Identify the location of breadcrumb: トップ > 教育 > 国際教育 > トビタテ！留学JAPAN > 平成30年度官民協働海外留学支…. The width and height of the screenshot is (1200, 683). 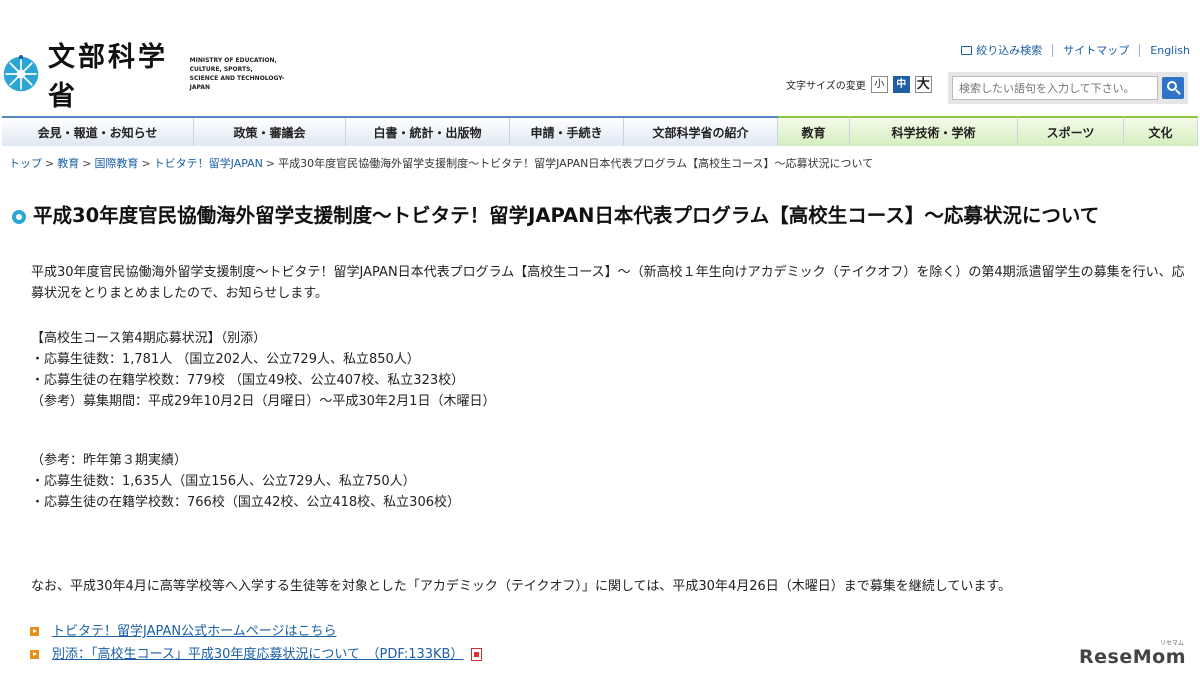
(441, 163).